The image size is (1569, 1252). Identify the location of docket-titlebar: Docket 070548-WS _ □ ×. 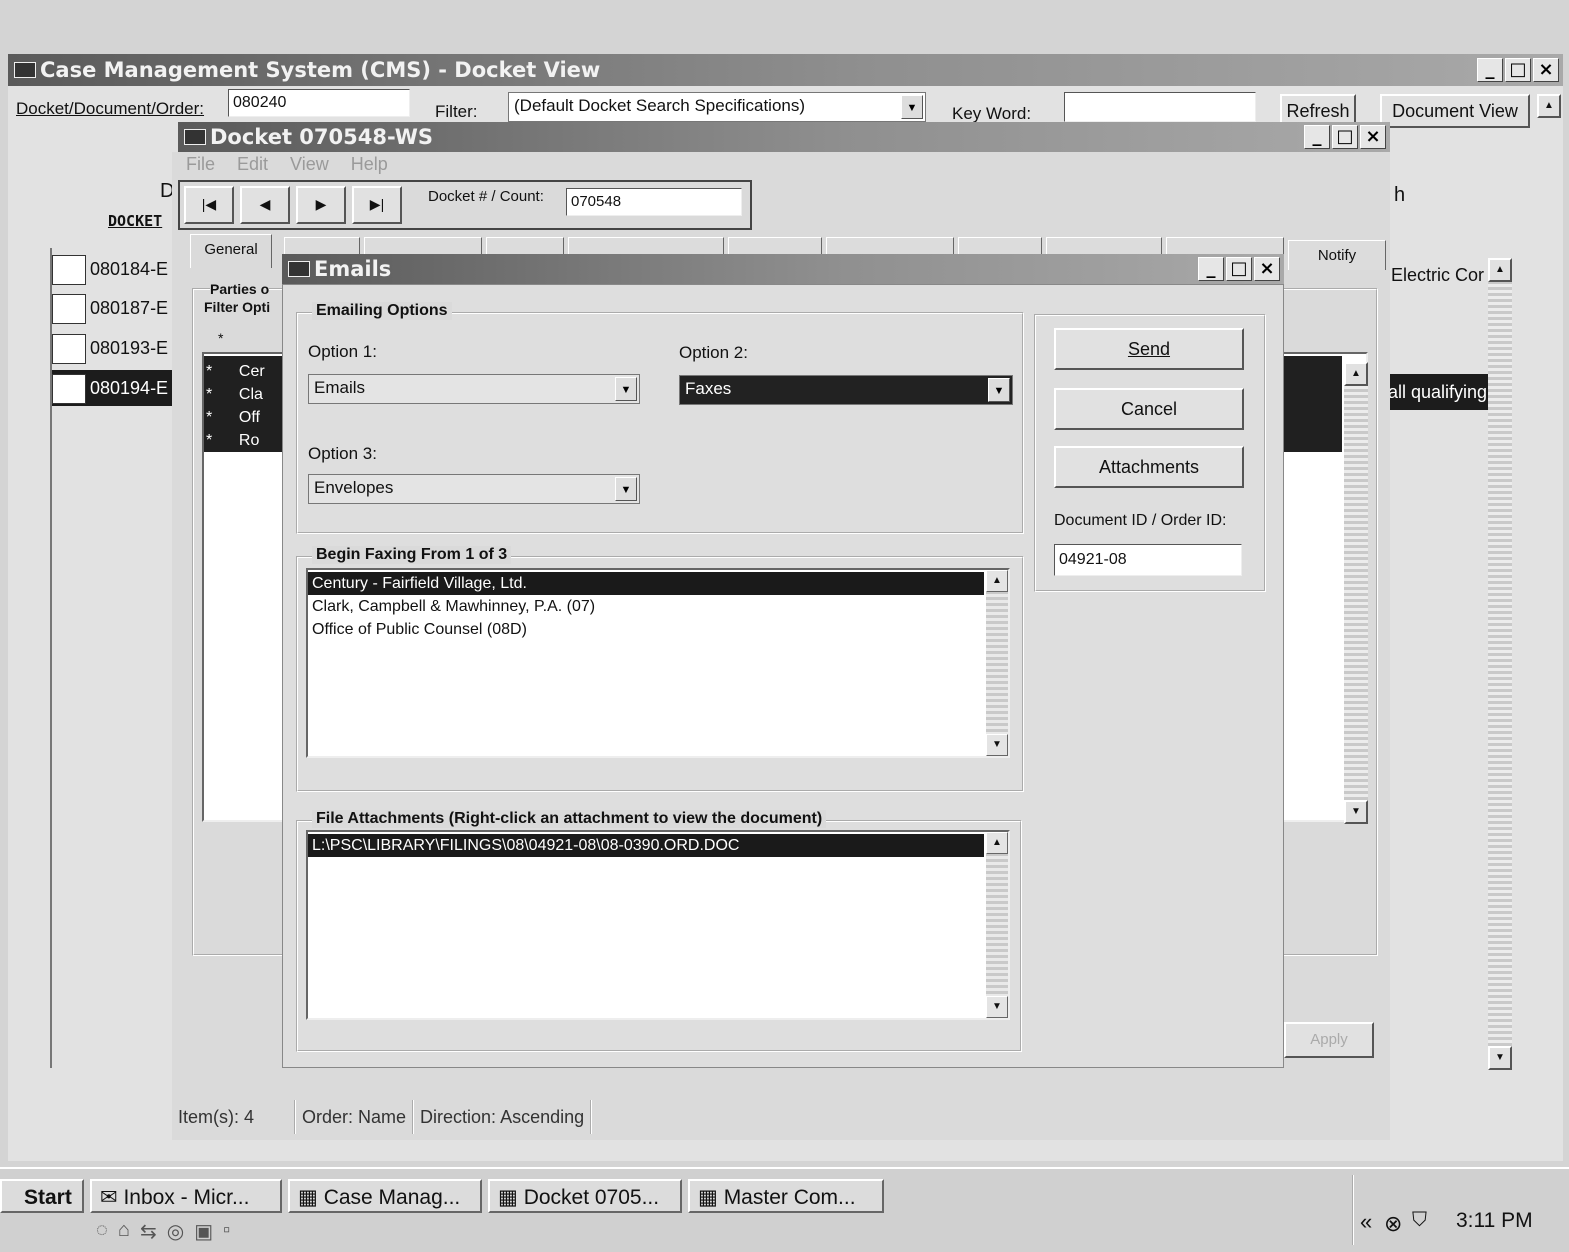
(784, 137).